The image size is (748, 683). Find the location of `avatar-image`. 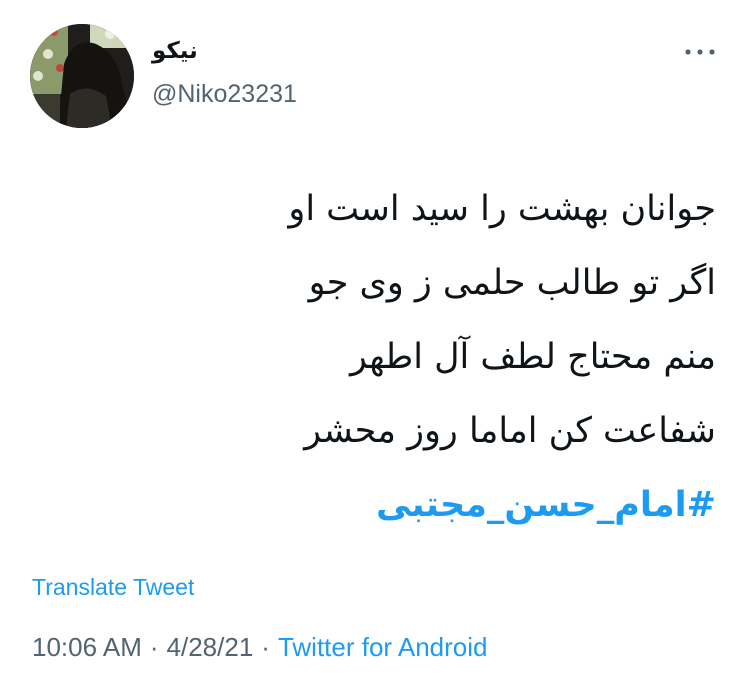

avatar-image is located at coordinates (82, 76).